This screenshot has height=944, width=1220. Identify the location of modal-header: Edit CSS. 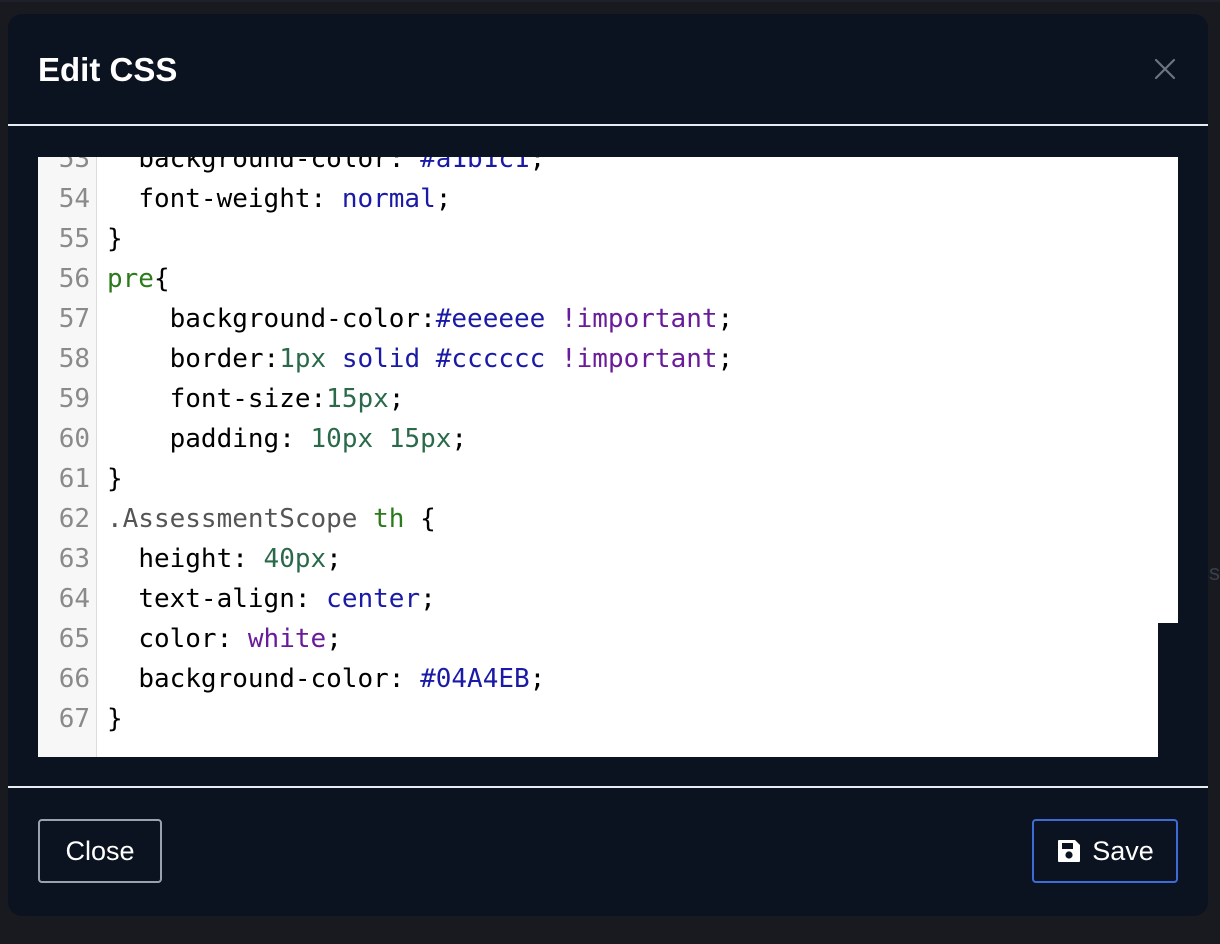
(608, 69).